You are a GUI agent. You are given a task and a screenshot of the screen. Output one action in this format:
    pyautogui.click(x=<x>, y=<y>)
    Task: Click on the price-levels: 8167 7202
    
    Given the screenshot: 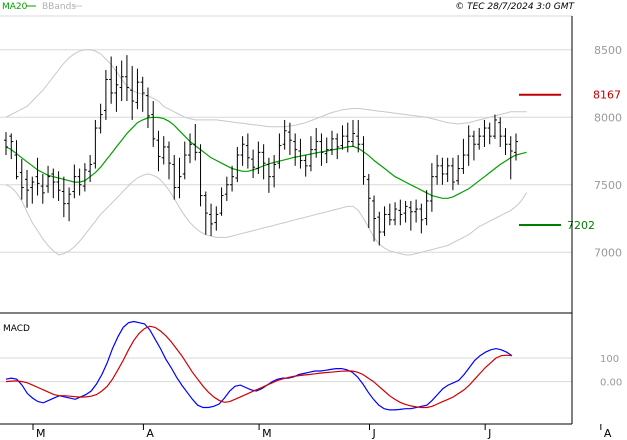 What is the action you would take?
    pyautogui.click(x=570, y=160)
    